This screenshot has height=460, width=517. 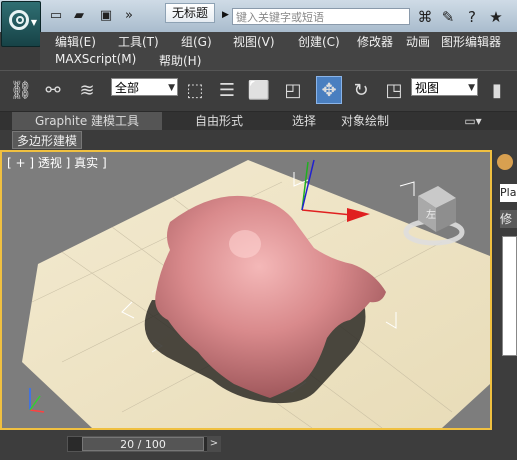 I want to click on window-crossing-icon: ◰, so click(x=293, y=90).